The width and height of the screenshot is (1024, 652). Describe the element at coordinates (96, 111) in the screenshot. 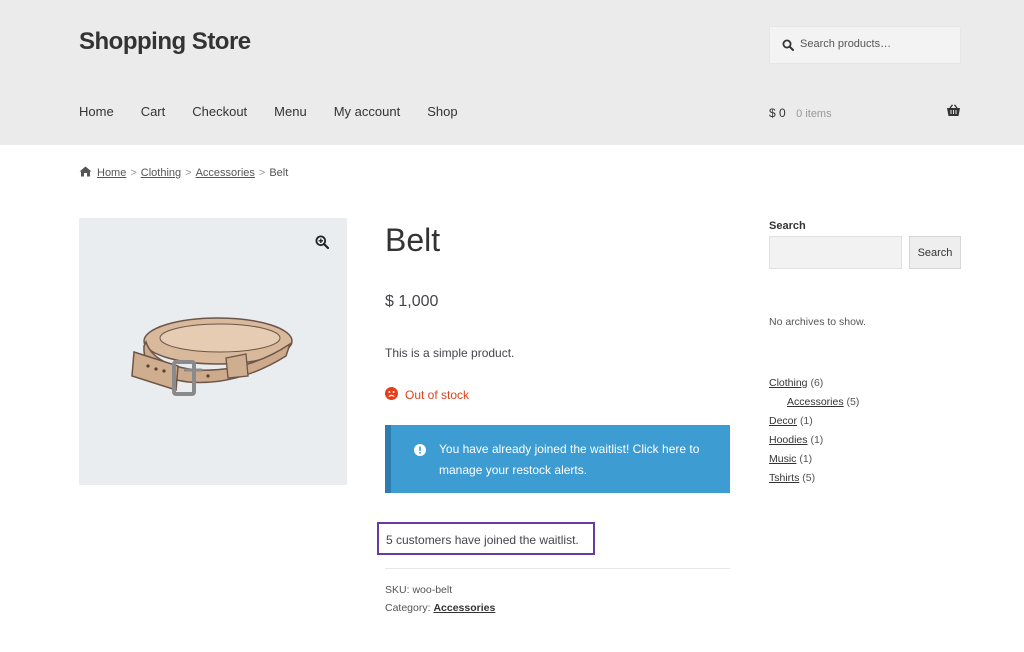

I see `nav-home: Home` at that location.